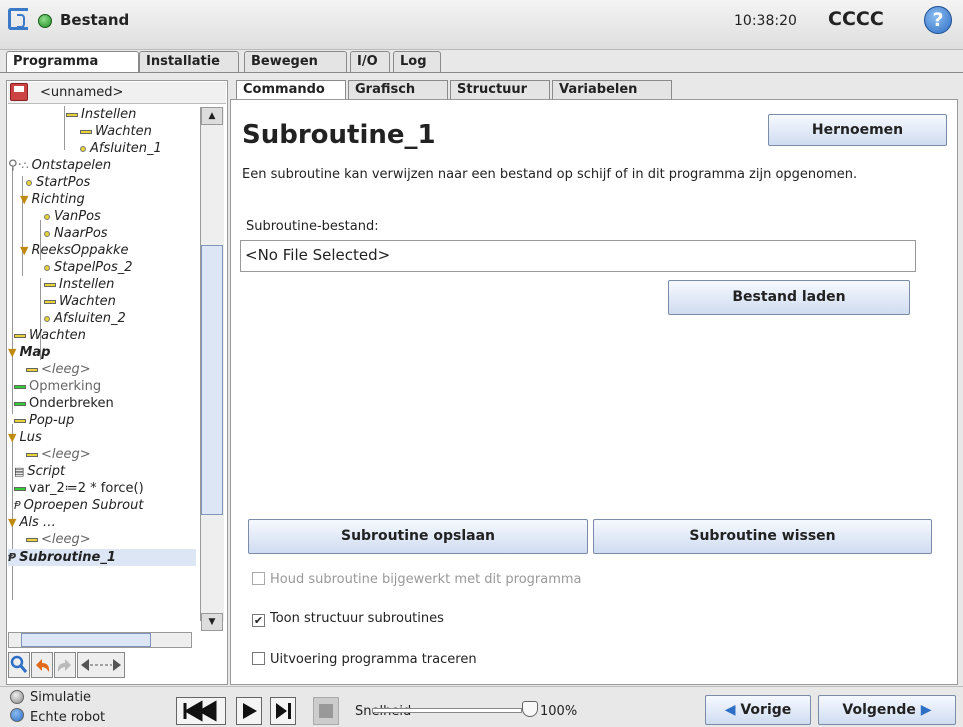  I want to click on tree-item: VanPos, so click(72, 216).